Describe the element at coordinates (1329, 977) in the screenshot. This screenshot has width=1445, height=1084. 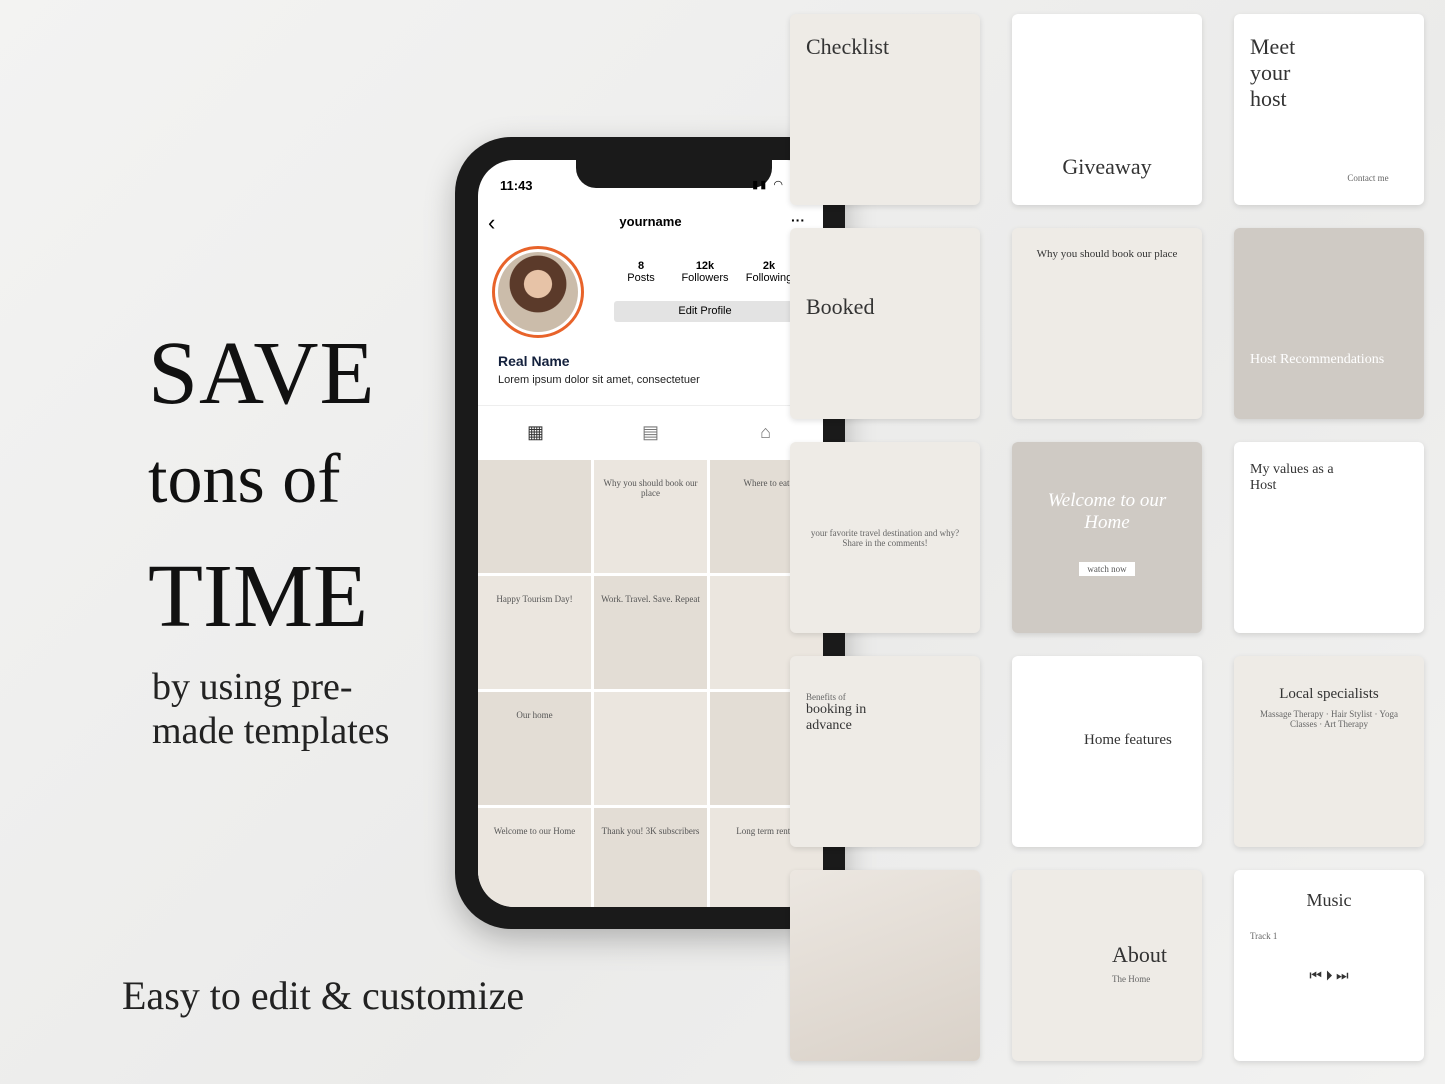
I see `play-icon: ⏮ ⏵ ⏭` at that location.